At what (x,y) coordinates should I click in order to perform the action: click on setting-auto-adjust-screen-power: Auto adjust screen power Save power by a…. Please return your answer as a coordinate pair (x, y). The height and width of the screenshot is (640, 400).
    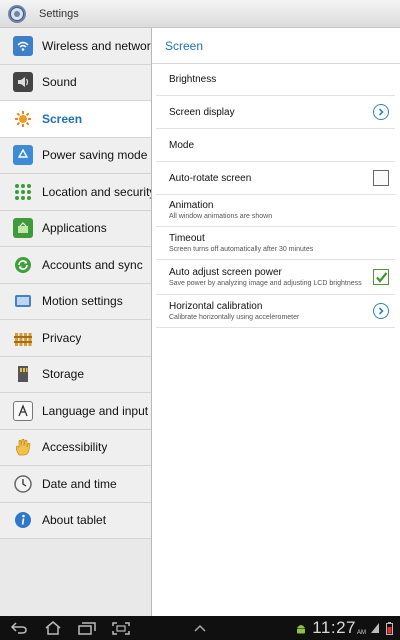
    Looking at the image, I should click on (275, 277).